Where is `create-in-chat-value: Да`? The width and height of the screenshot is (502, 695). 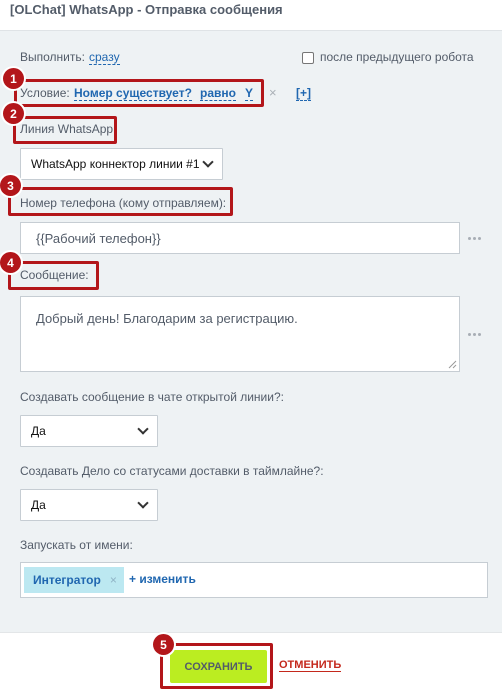
create-in-chat-value: Да is located at coordinates (38, 431).